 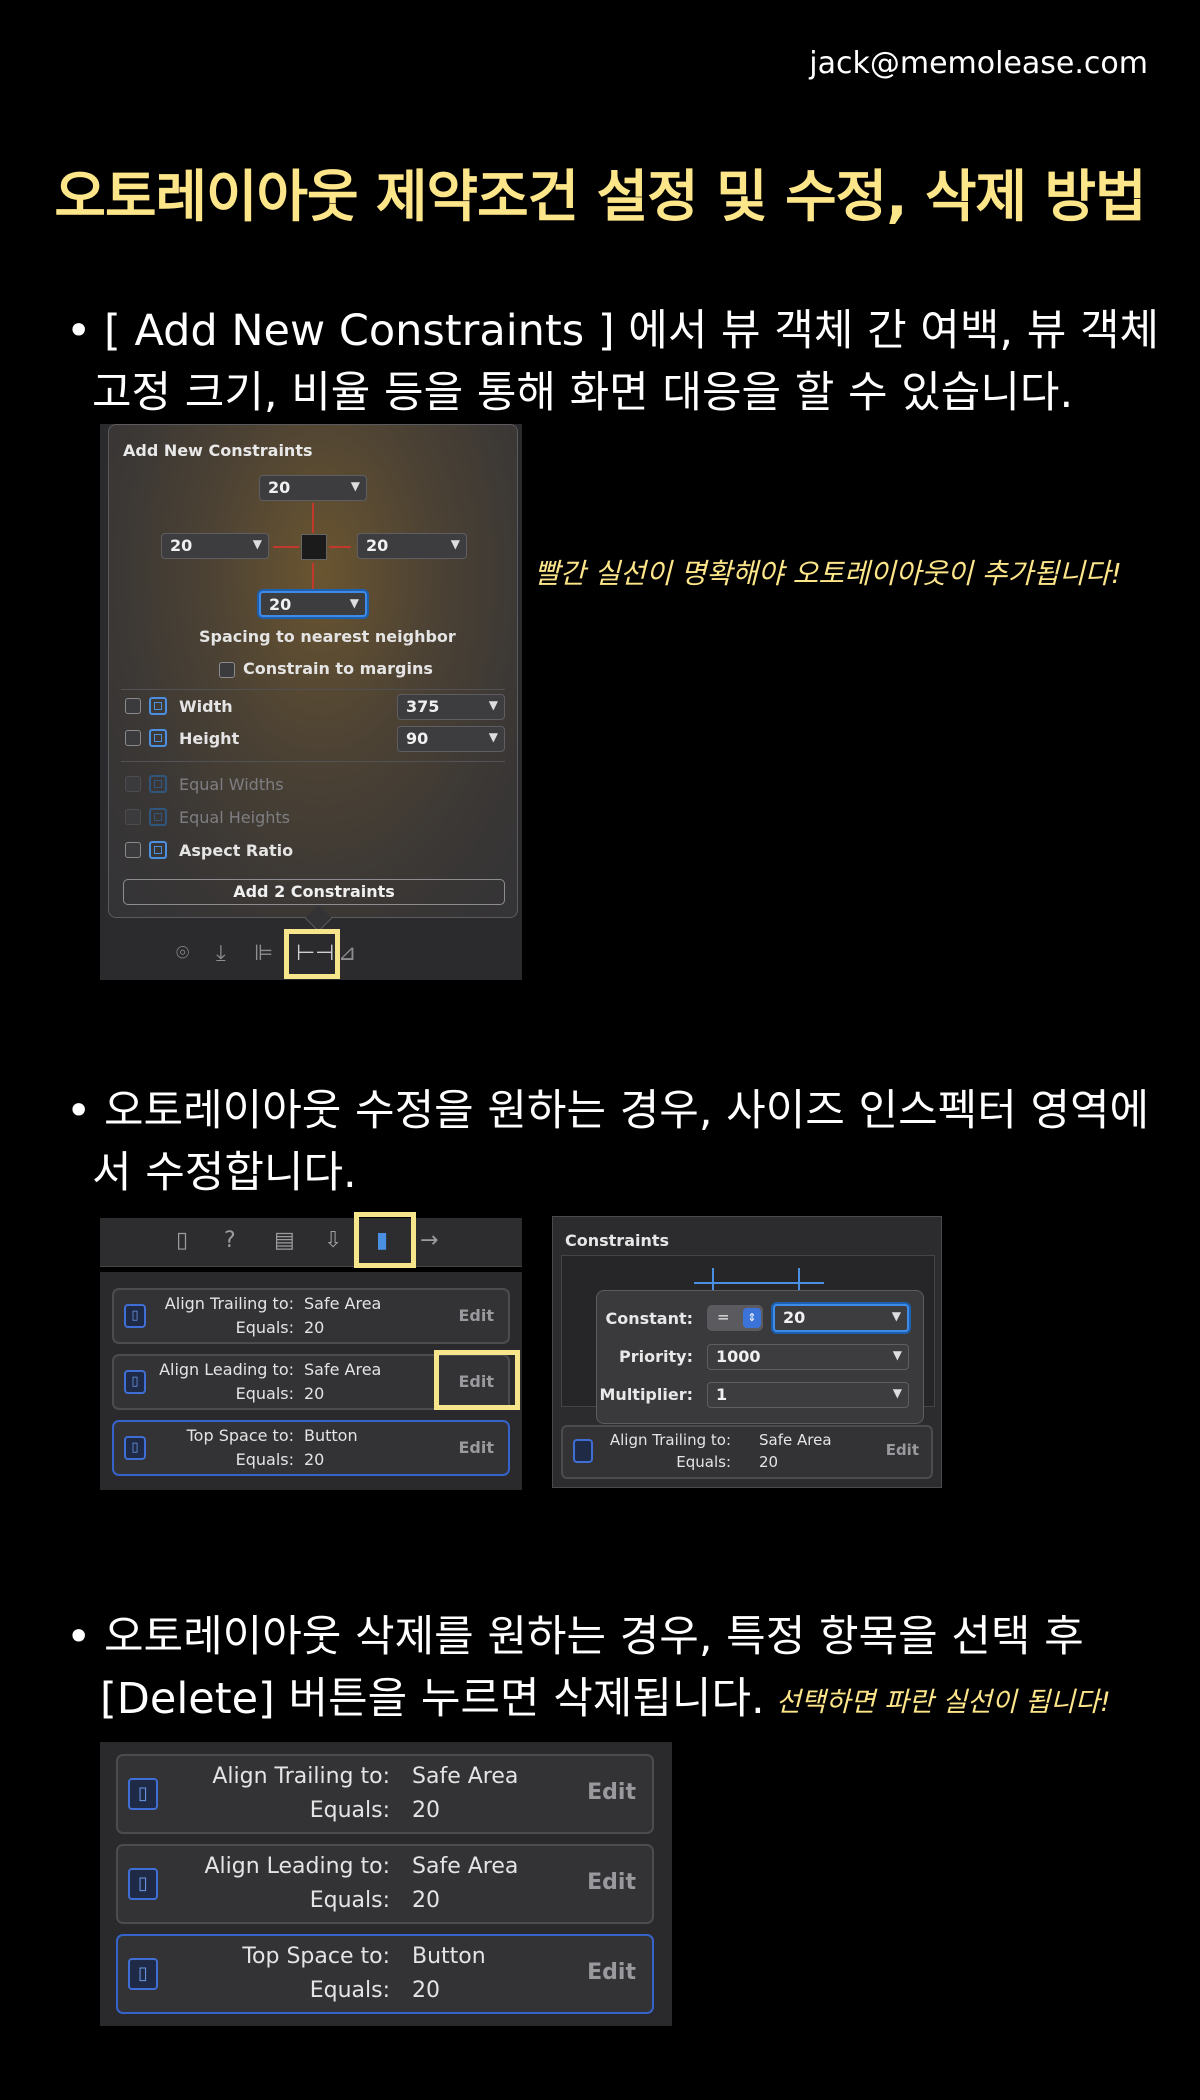 I want to click on popover-title: Add New Constraints, so click(x=218, y=450).